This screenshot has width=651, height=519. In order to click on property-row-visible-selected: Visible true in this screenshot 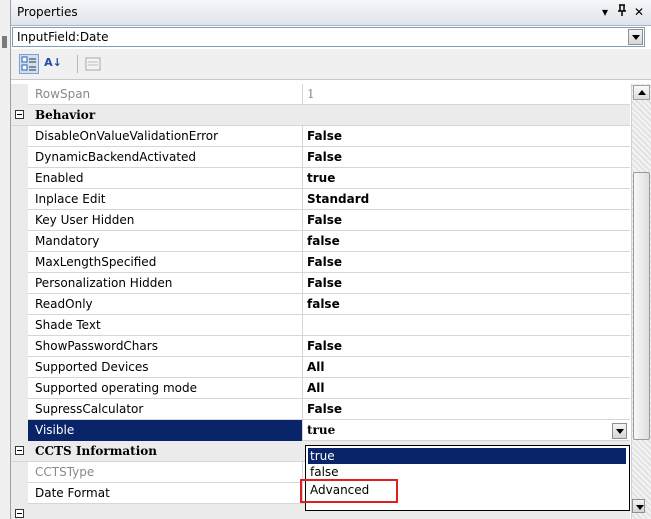, I will do `click(320, 430)`.